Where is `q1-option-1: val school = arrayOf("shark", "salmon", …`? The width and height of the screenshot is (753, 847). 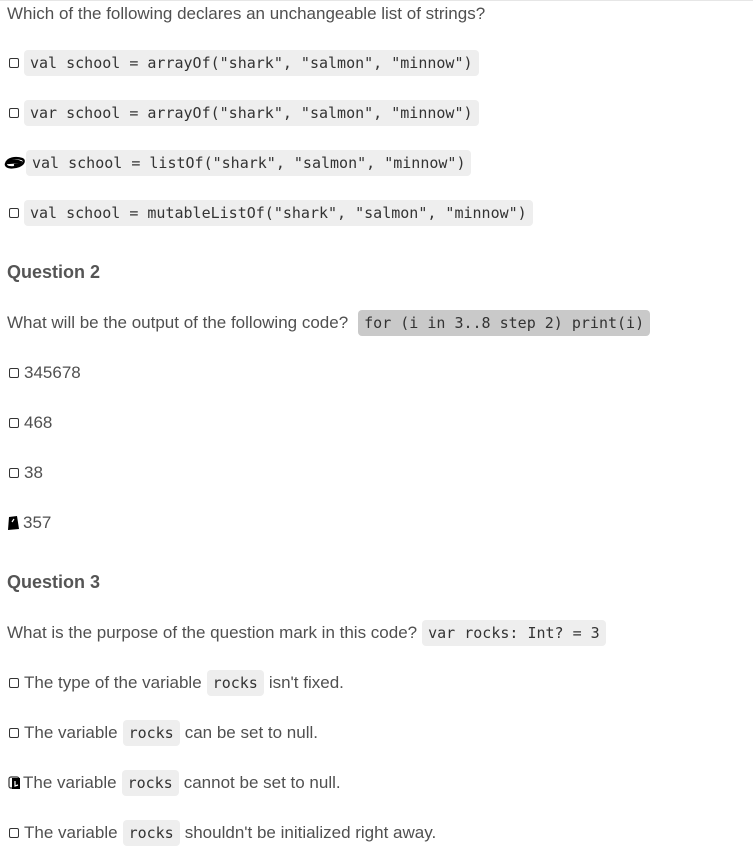 q1-option-1: val school = arrayOf("shark", "salmon", … is located at coordinates (244, 63).